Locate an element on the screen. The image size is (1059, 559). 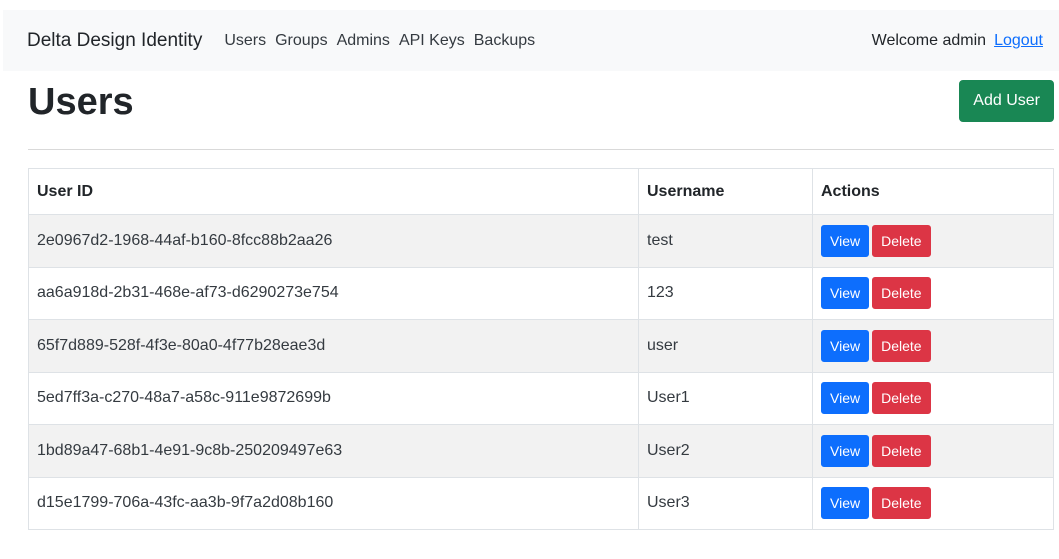
nav-link-backups: Backups is located at coordinates (504, 41).